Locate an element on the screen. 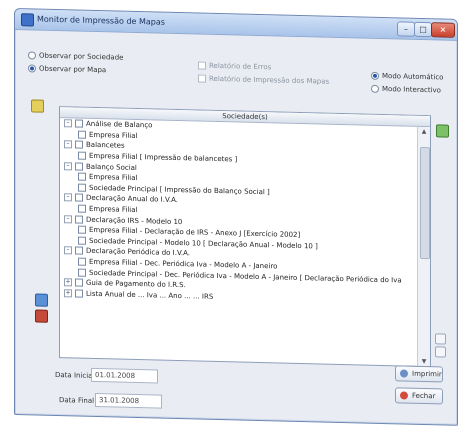 Image resolution: width=463 pixels, height=426 pixels. close-dialog-button: Fechar is located at coordinates (419, 396).